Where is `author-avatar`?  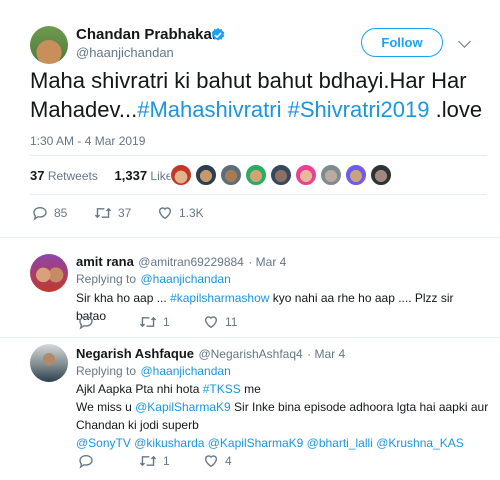 author-avatar is located at coordinates (49, 45).